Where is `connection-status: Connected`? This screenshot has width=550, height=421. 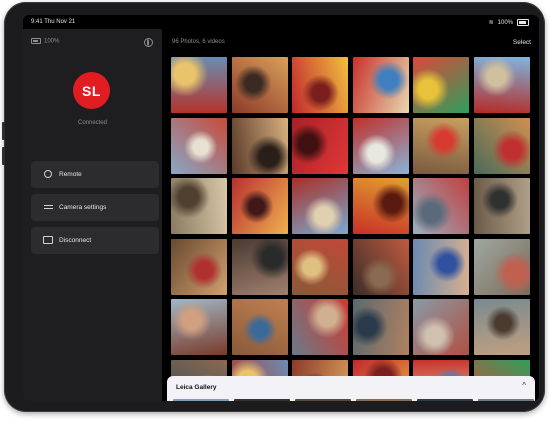 connection-status: Connected is located at coordinates (92, 123).